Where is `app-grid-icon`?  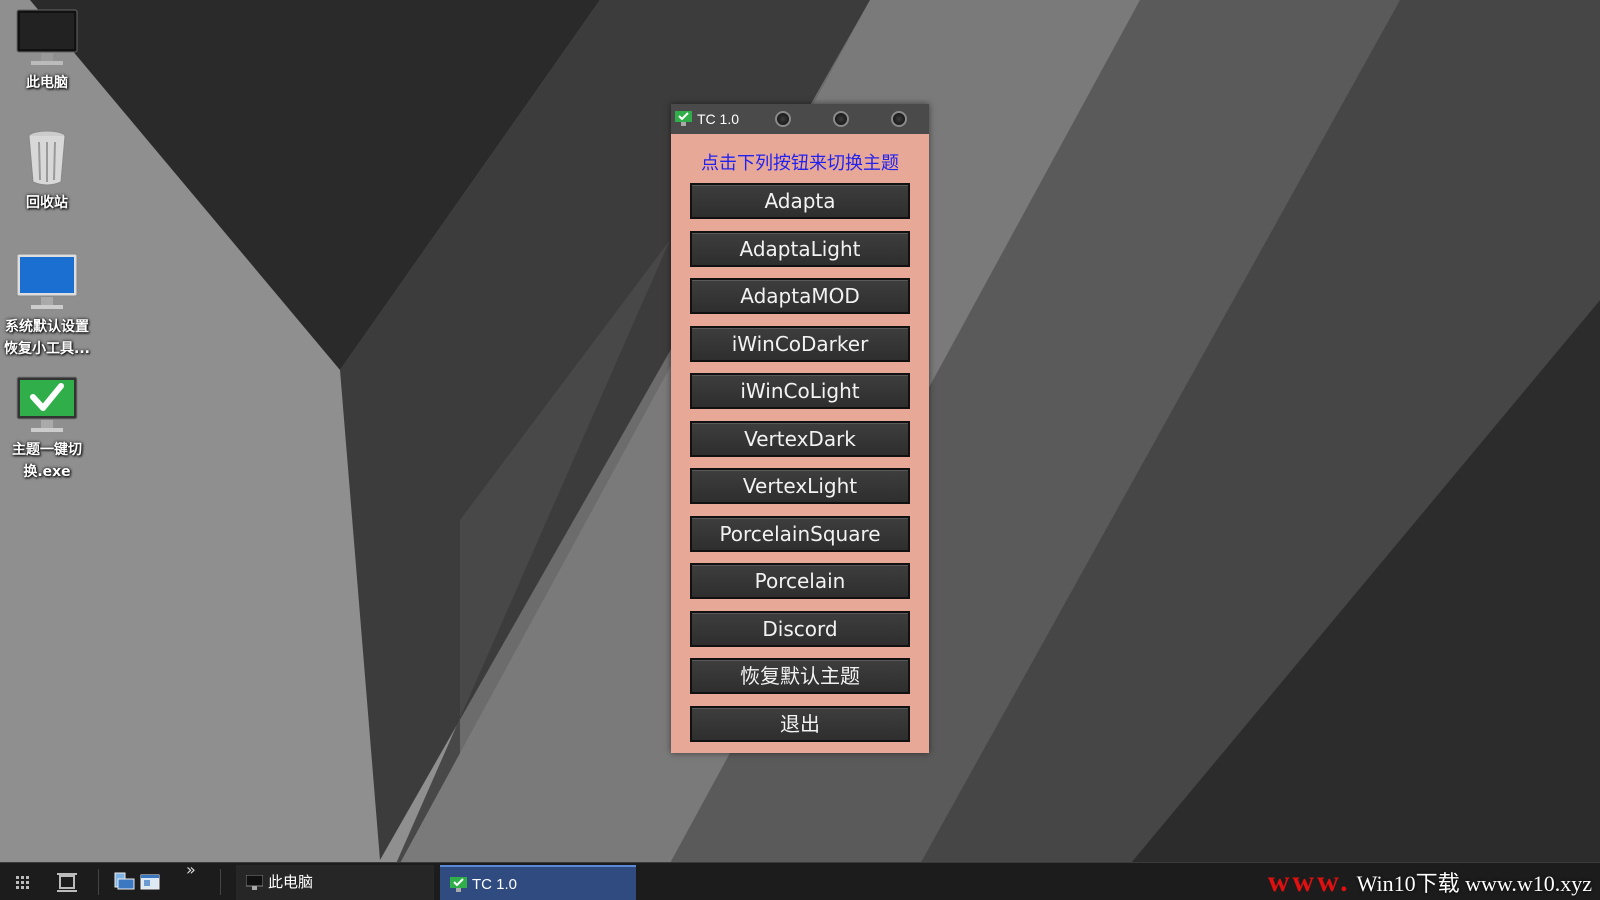
app-grid-icon is located at coordinates (22, 882).